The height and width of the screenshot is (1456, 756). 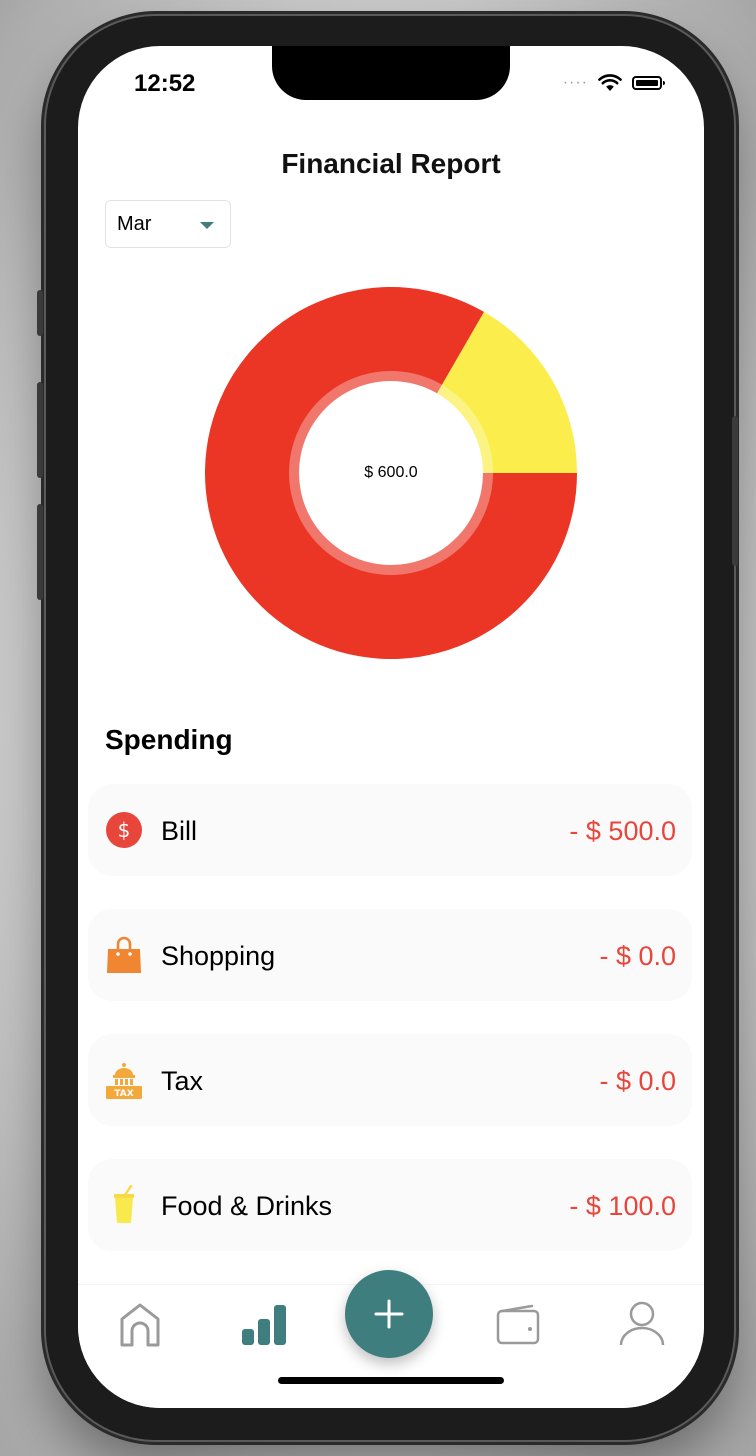 I want to click on status-icons: ····, so click(x=613, y=83).